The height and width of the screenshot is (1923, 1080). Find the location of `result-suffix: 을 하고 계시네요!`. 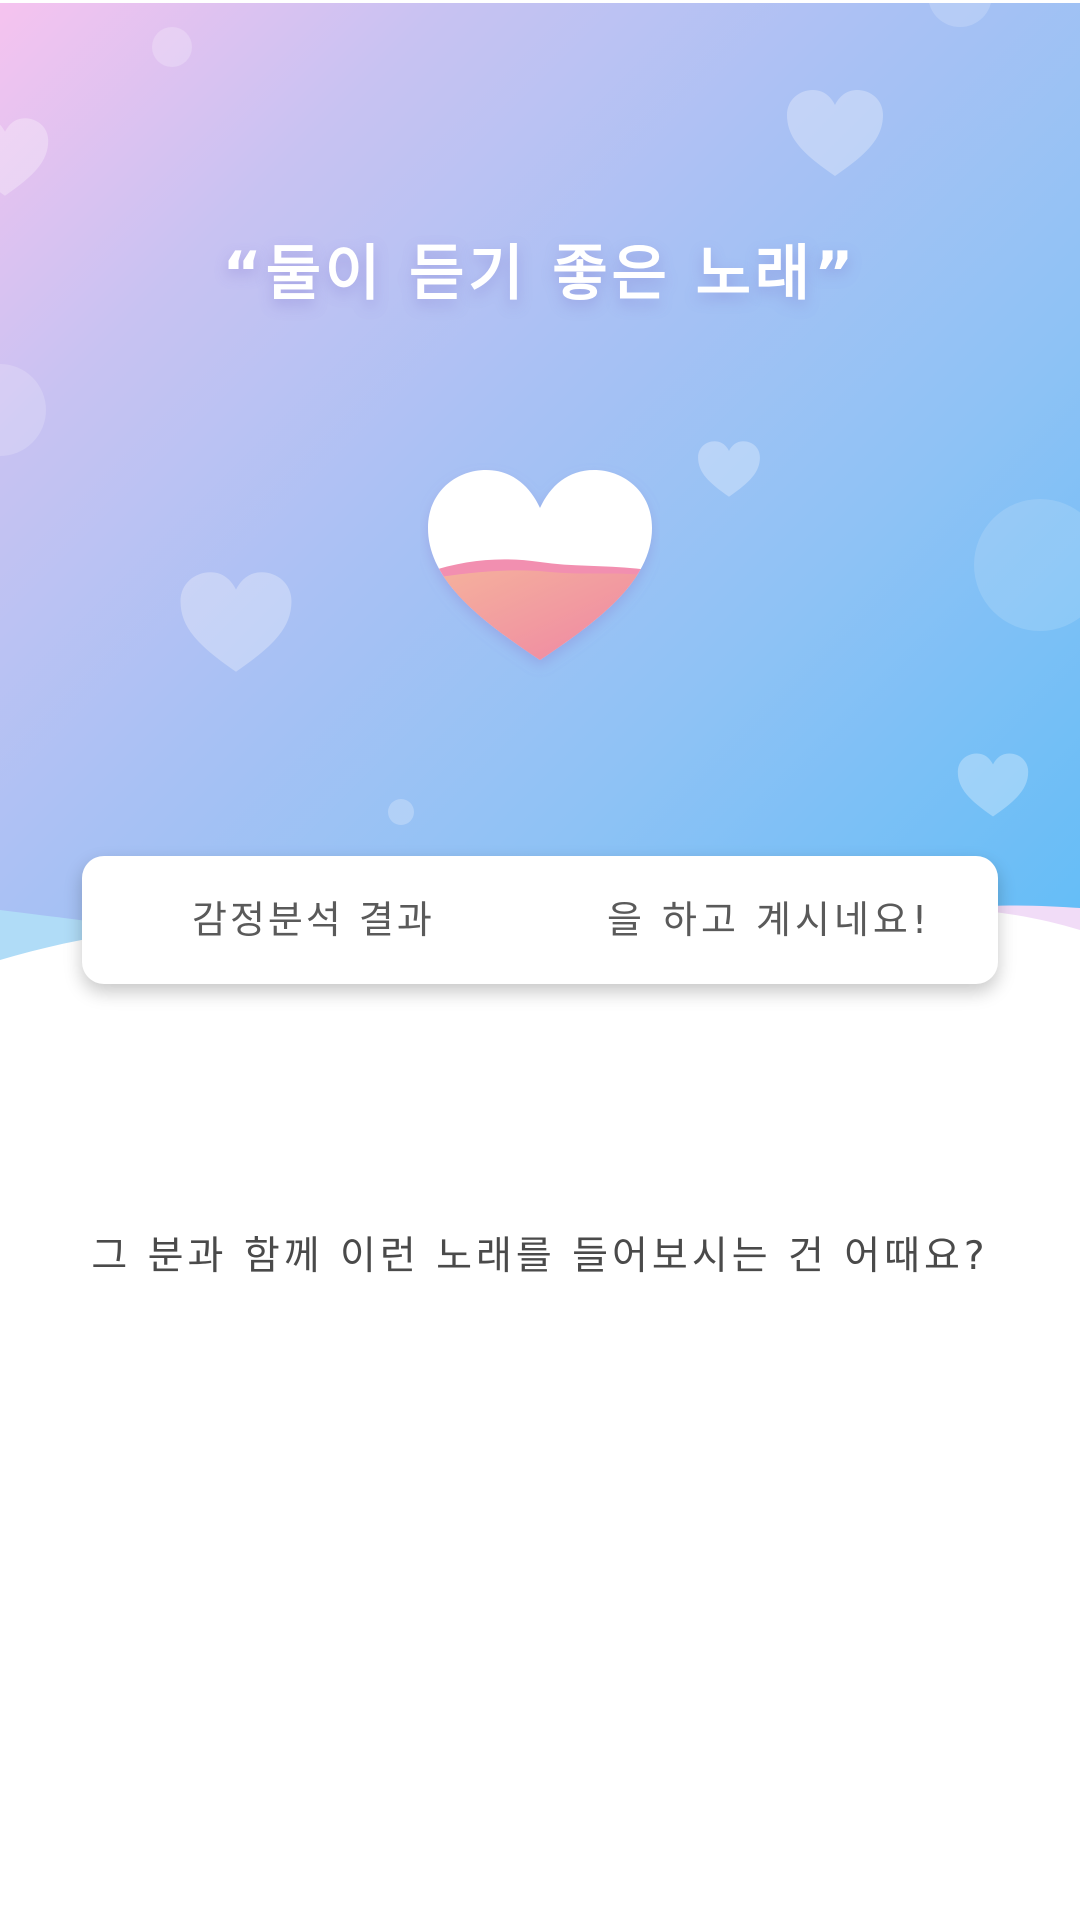

result-suffix: 을 하고 계시네요! is located at coordinates (769, 920).